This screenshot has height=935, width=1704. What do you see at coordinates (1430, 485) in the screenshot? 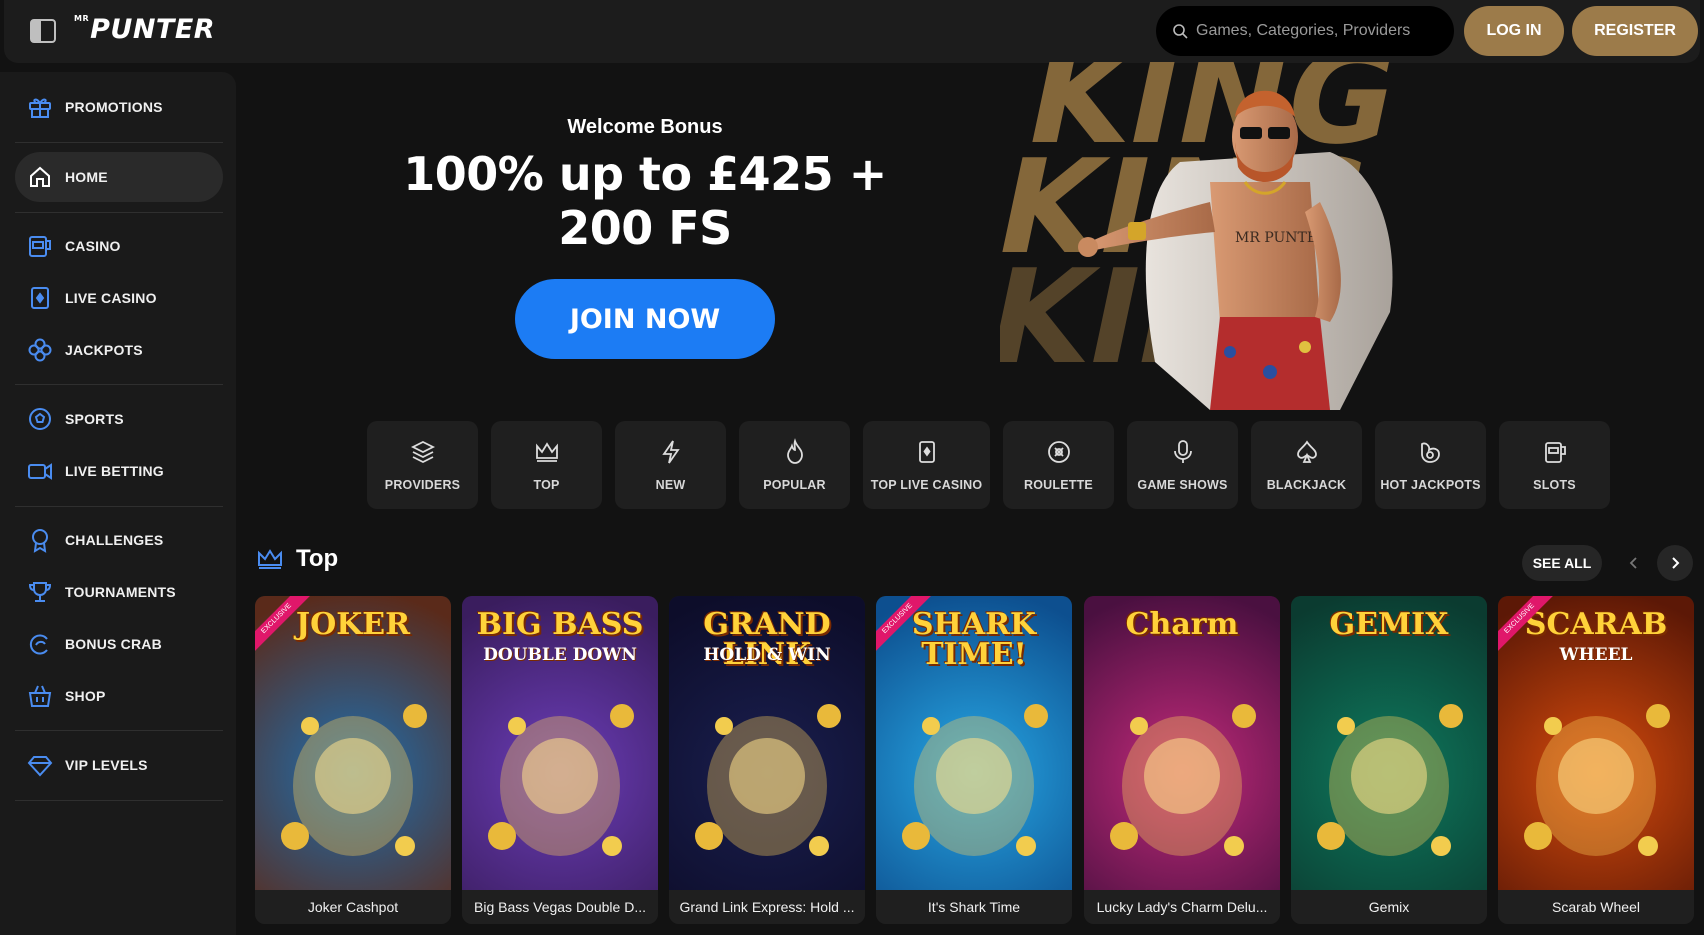
I see `category-label: HOT JACKPOTS` at bounding box center [1430, 485].